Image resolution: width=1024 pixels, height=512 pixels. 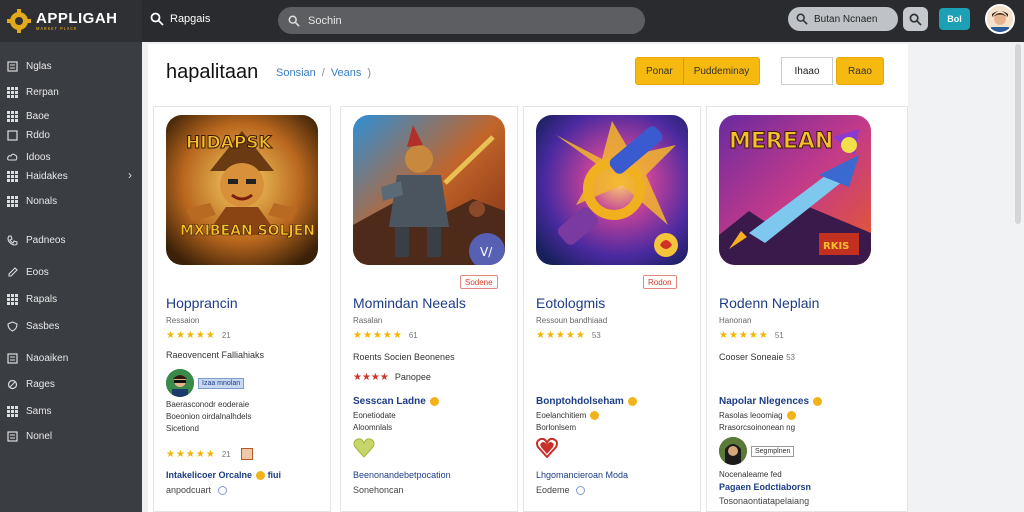 I want to click on user-avatar, so click(x=1000, y=19).